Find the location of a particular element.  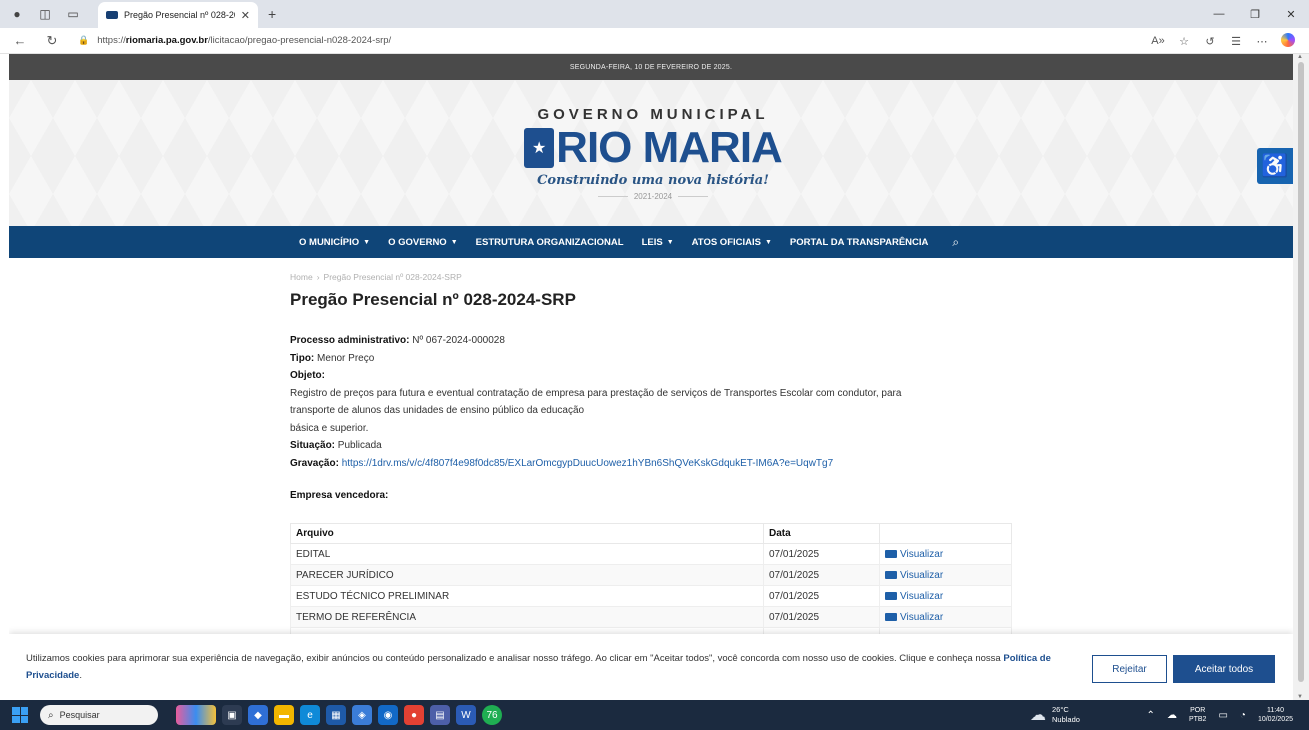

situacao-value: Publicada is located at coordinates (359, 445).